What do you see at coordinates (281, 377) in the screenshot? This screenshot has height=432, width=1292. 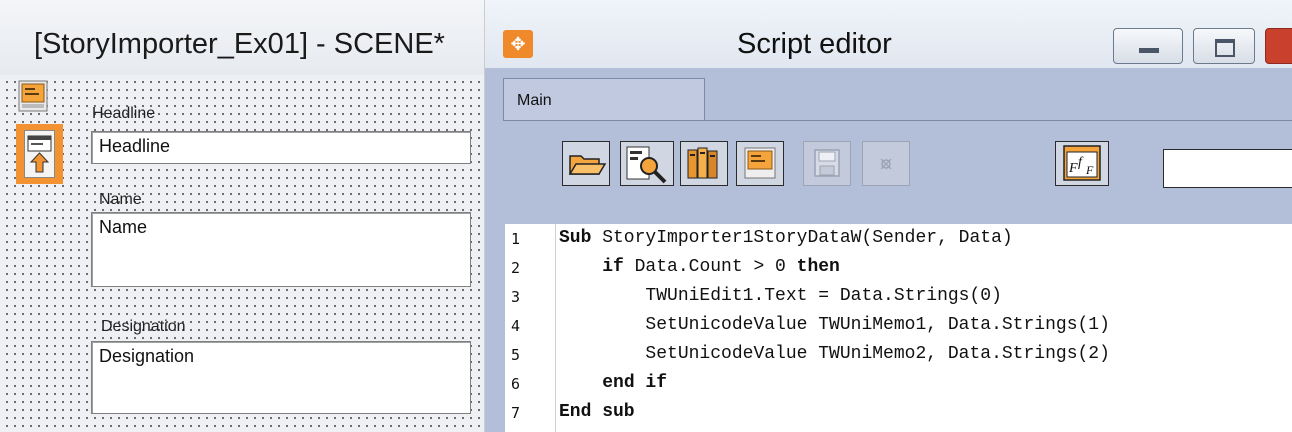 I see `designation-memo: Designation` at bounding box center [281, 377].